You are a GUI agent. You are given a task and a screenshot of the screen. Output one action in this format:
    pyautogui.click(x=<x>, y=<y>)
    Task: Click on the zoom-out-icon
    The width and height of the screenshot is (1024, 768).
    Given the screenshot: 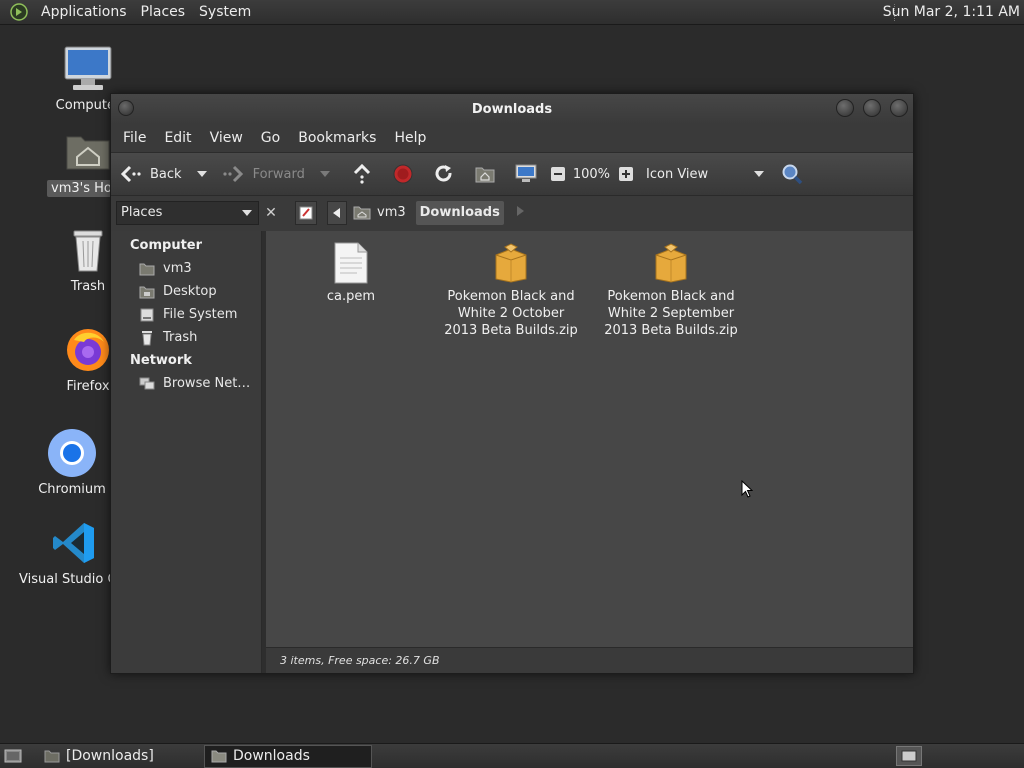 What is the action you would take?
    pyautogui.click(x=558, y=174)
    